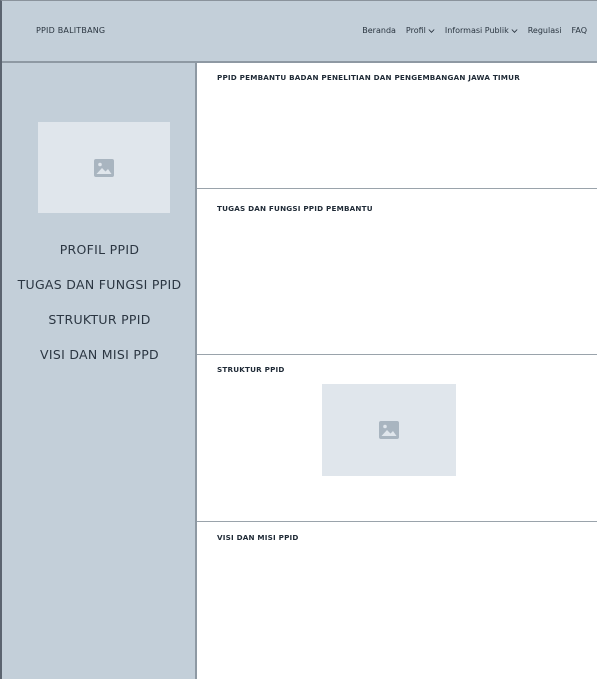 This screenshot has height=679, width=597. Describe the element at coordinates (295, 208) in the screenshot. I see `section-title: TUGAS DAN FUNGSI PPID PEMBANTU` at that location.